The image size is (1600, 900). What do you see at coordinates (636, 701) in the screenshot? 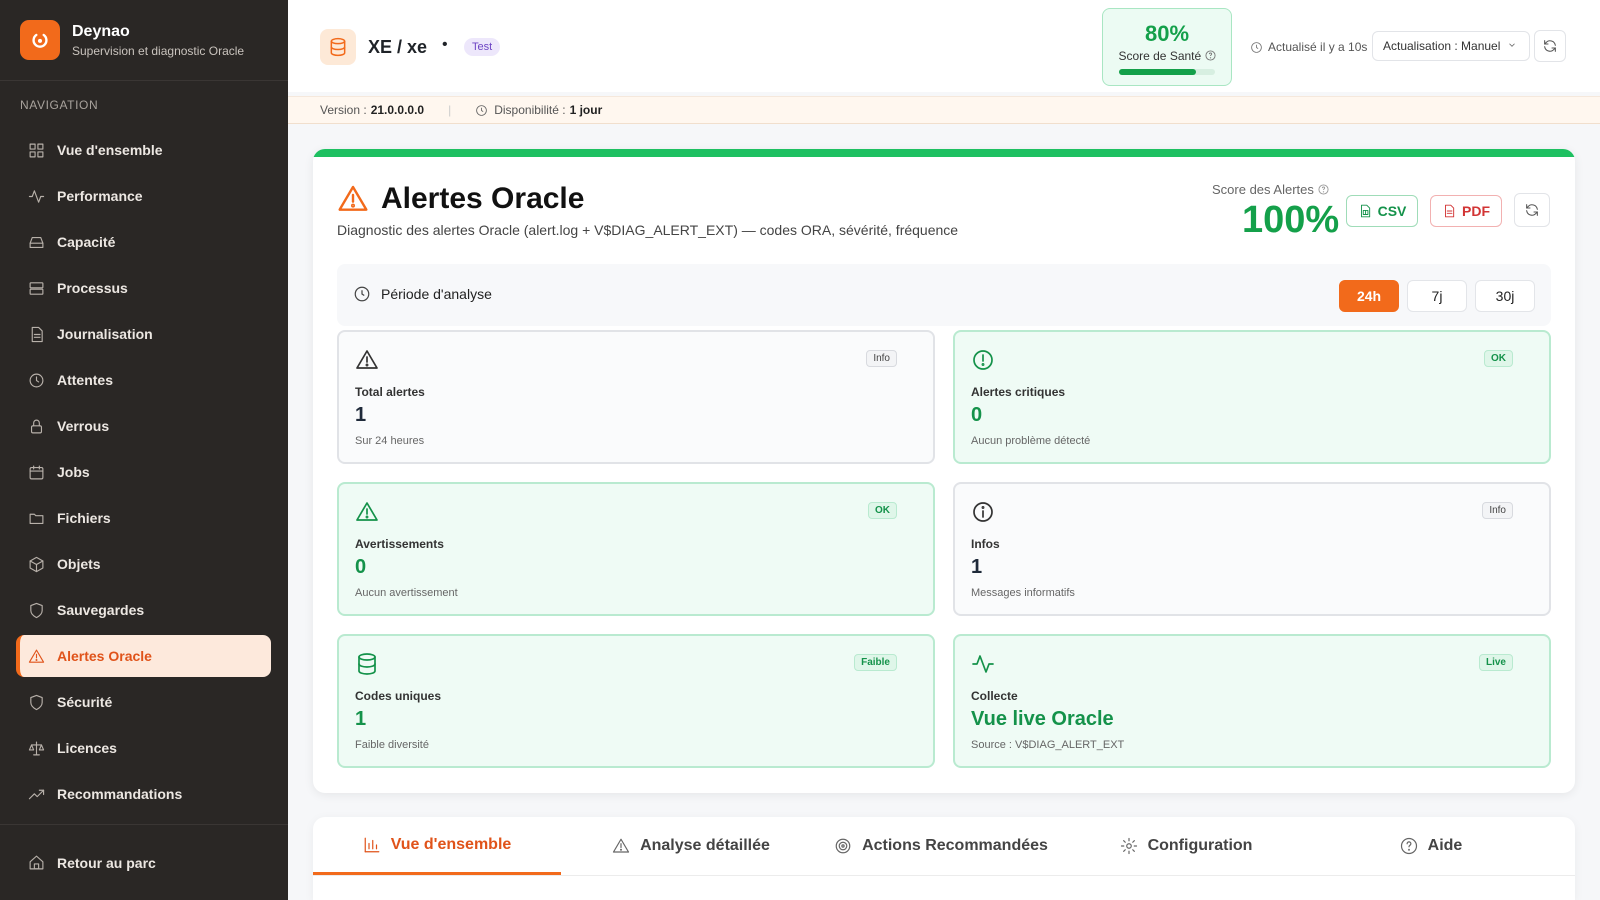
I see `stat-card-unique-codes: Faible Codes uniques 1 Faible diversité` at bounding box center [636, 701].